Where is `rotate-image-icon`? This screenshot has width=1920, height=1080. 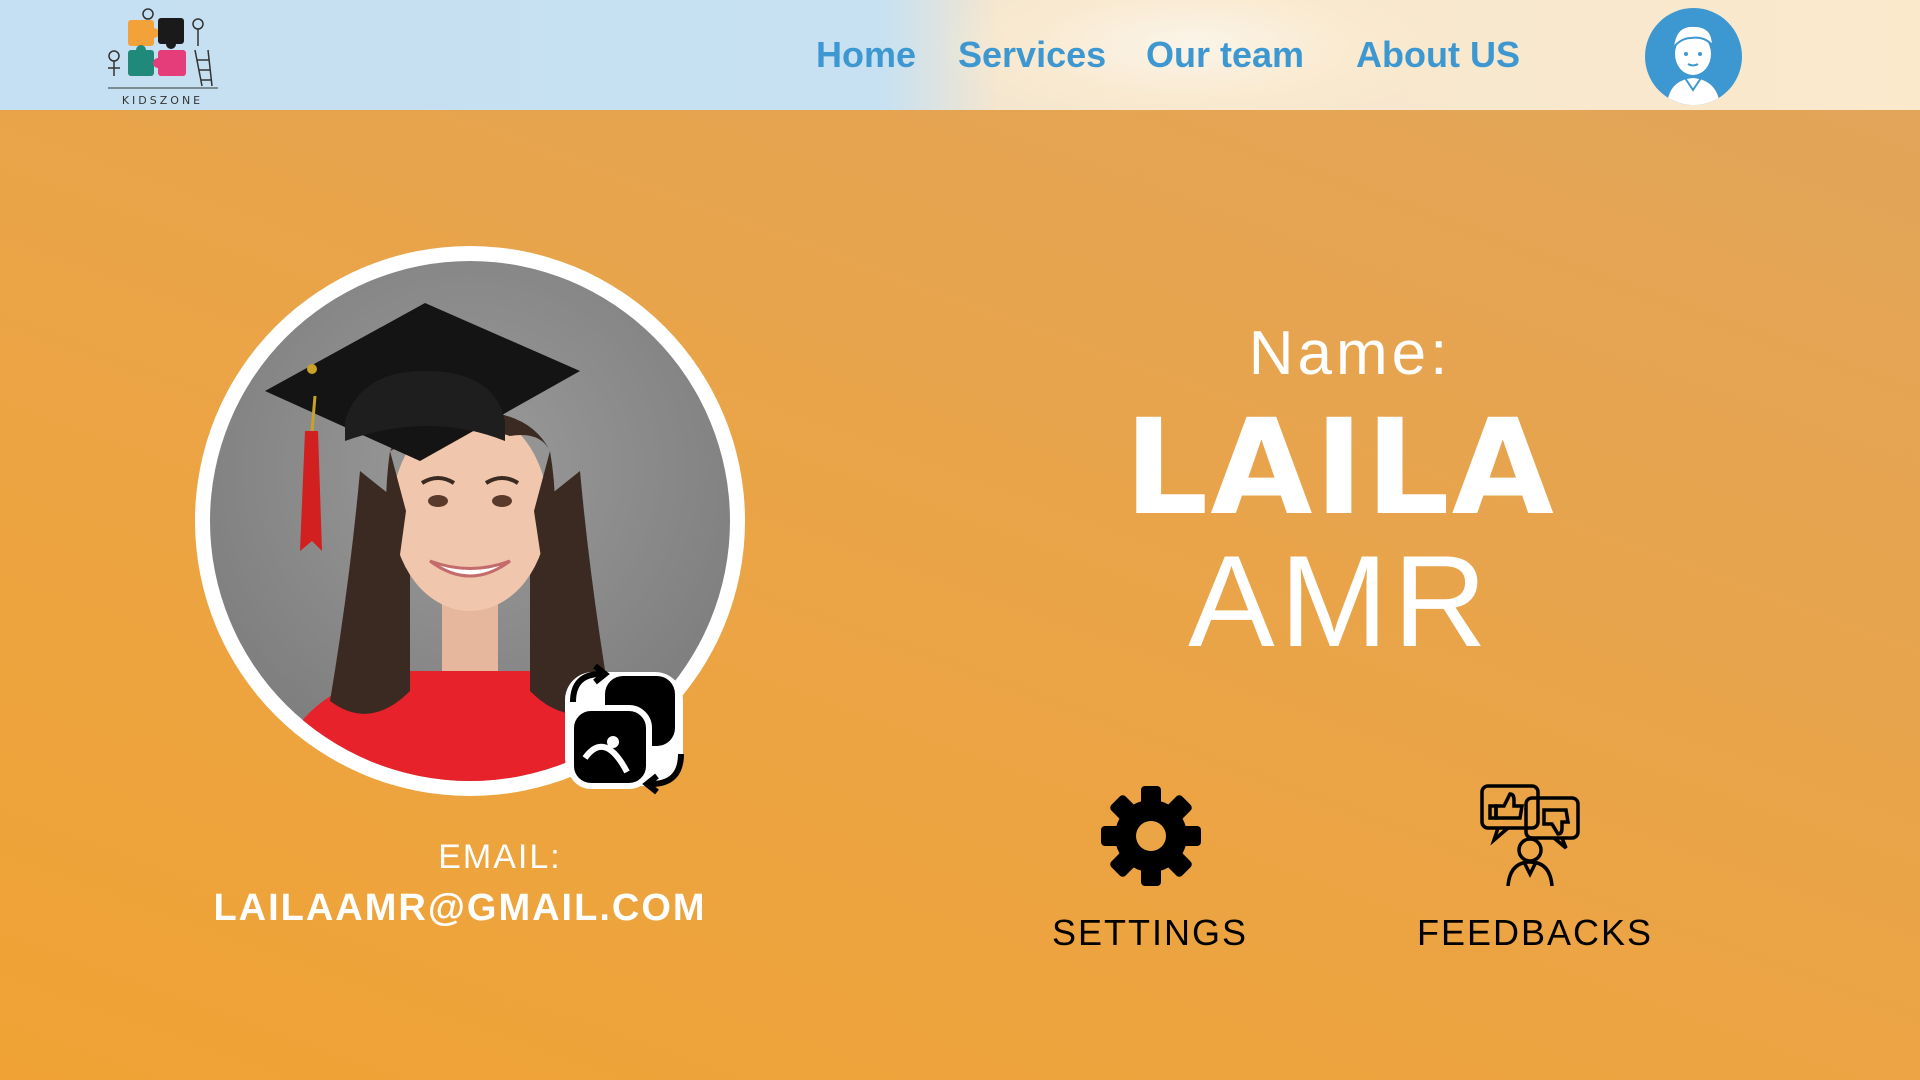 rotate-image-icon is located at coordinates (624, 729).